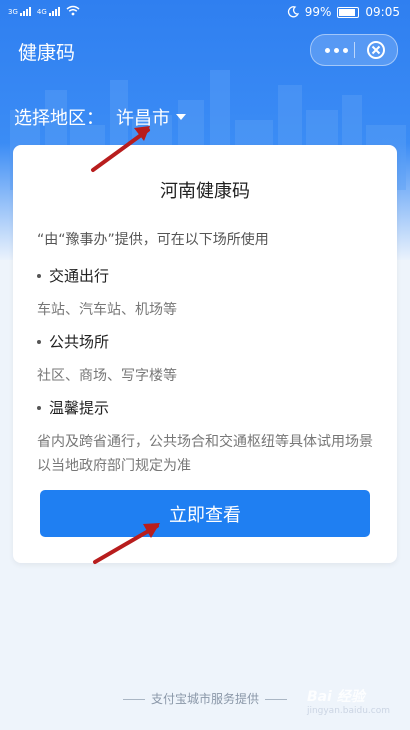  Describe the element at coordinates (79, 408) in the screenshot. I see `section-heading: 温馨提示` at that location.